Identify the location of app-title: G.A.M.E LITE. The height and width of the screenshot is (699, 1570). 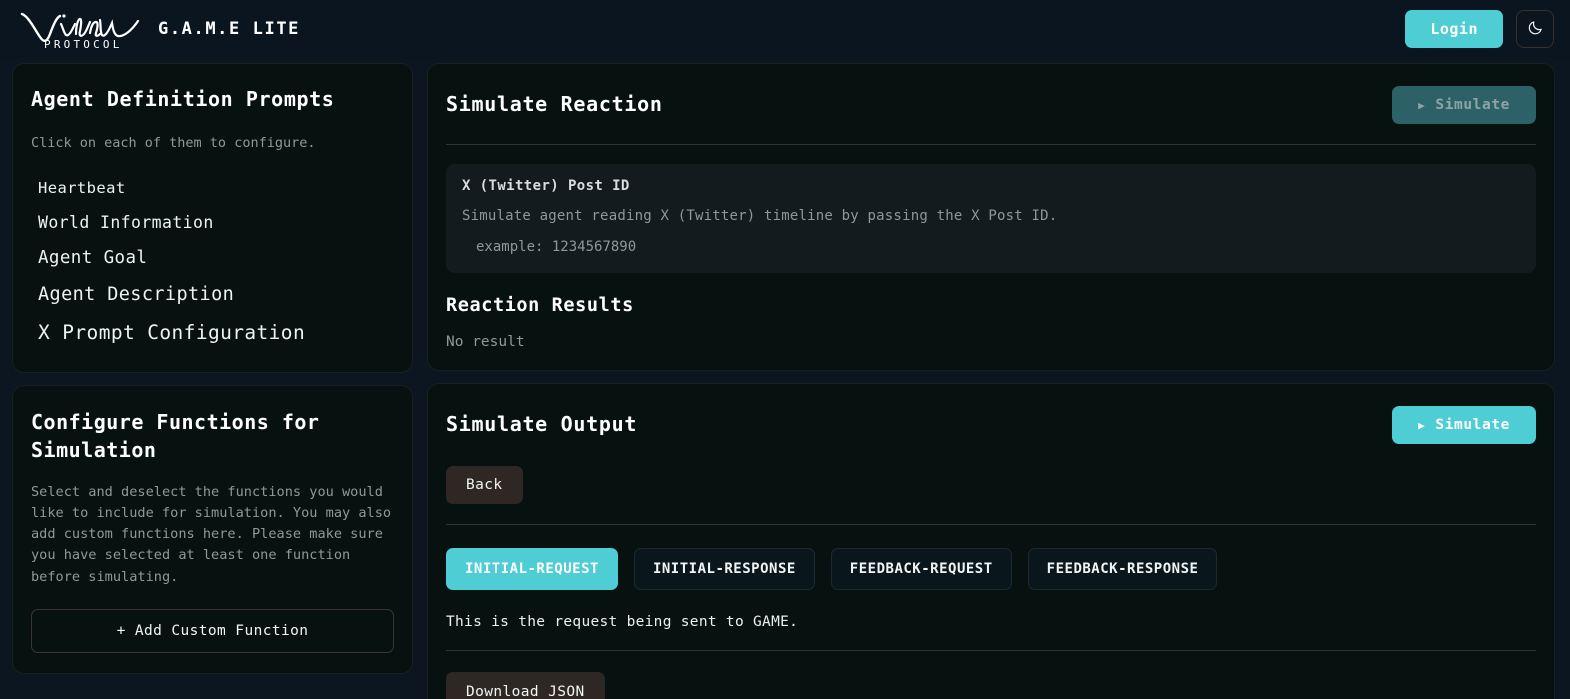
(229, 29).